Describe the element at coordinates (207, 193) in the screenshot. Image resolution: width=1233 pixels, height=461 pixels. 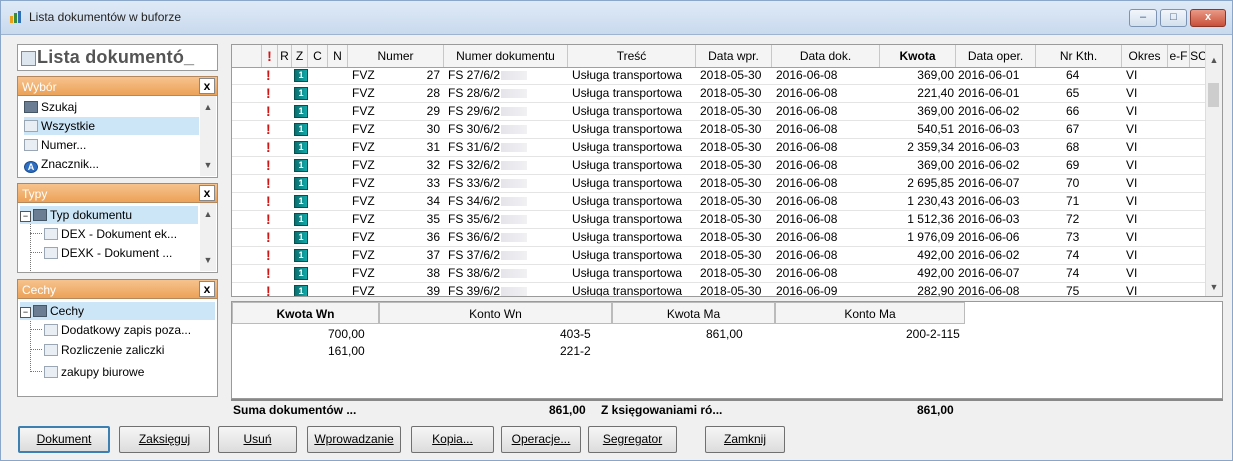
I see `typy-close-button: x` at that location.